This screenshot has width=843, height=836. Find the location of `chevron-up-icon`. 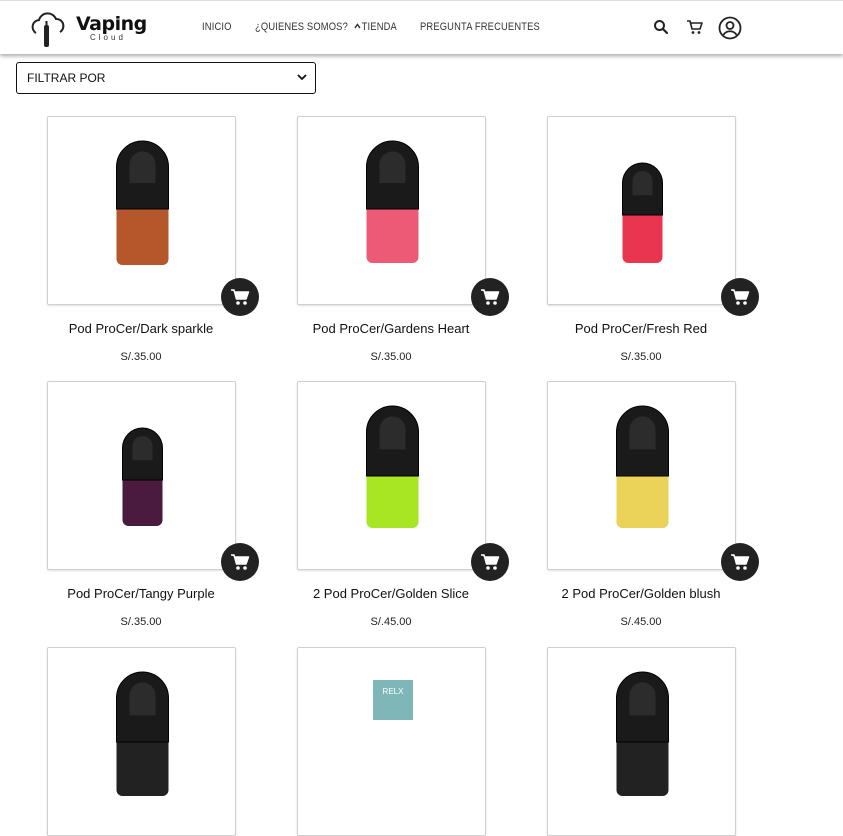

chevron-up-icon is located at coordinates (357, 26).